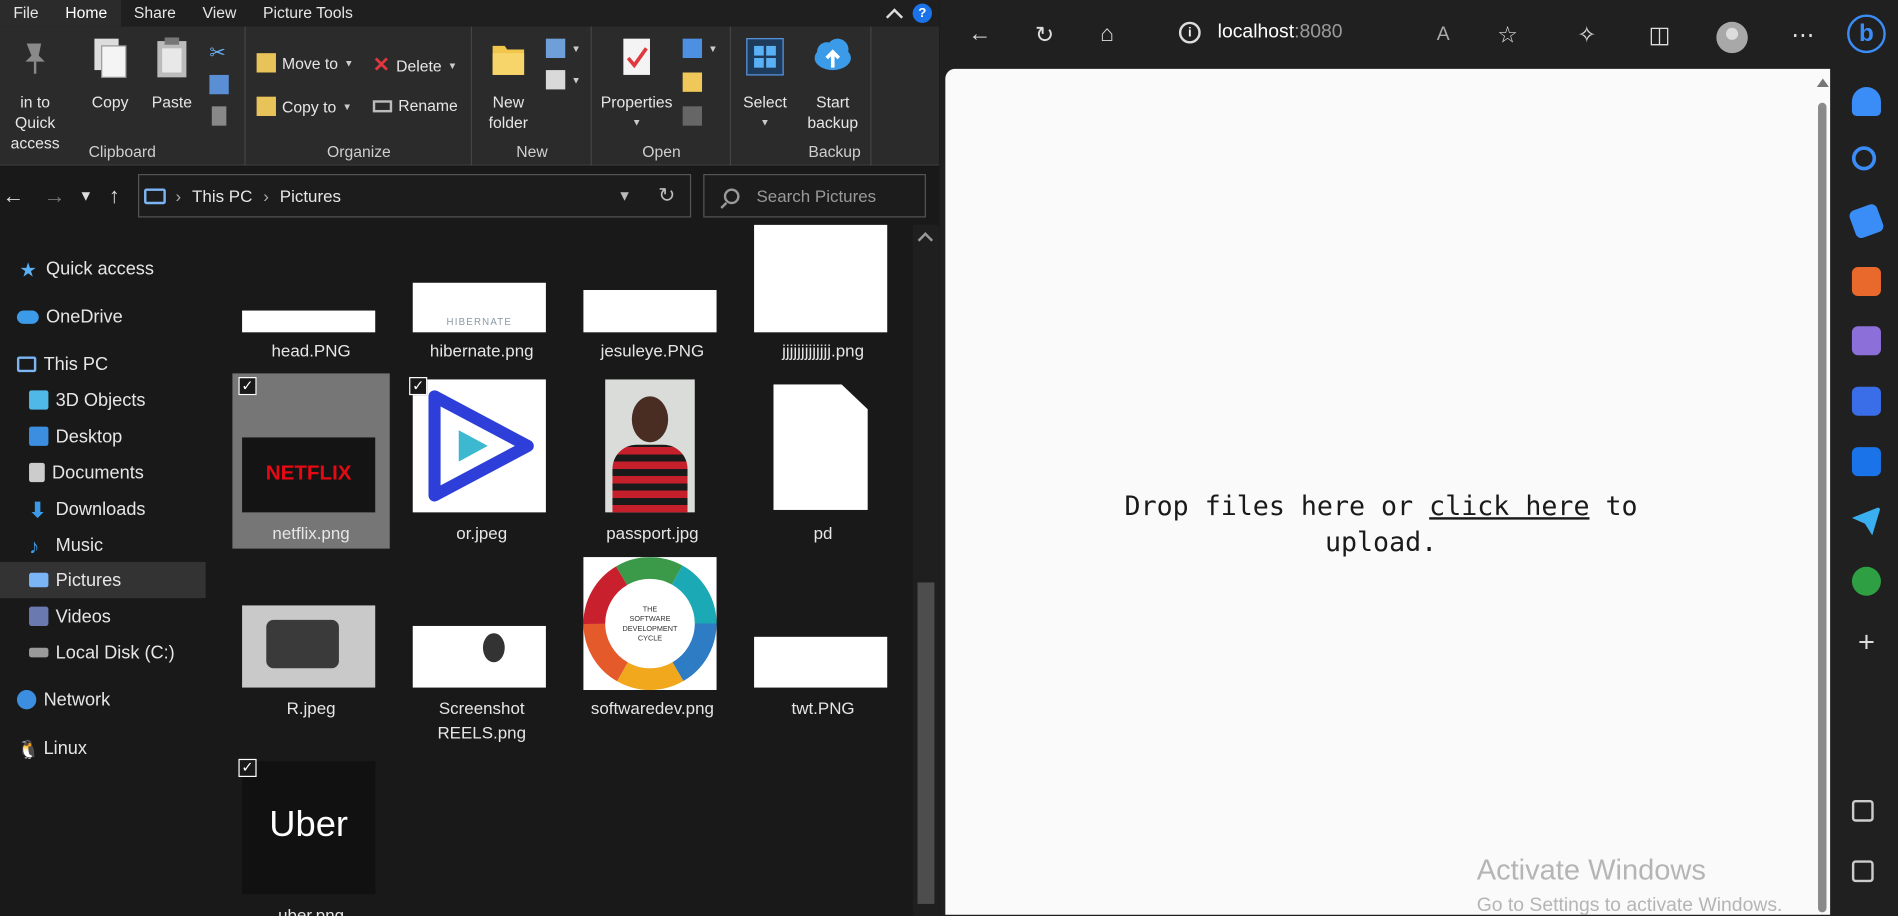 The width and height of the screenshot is (1898, 916). What do you see at coordinates (814, 196) in the screenshot?
I see `search-box: Search Pictures` at bounding box center [814, 196].